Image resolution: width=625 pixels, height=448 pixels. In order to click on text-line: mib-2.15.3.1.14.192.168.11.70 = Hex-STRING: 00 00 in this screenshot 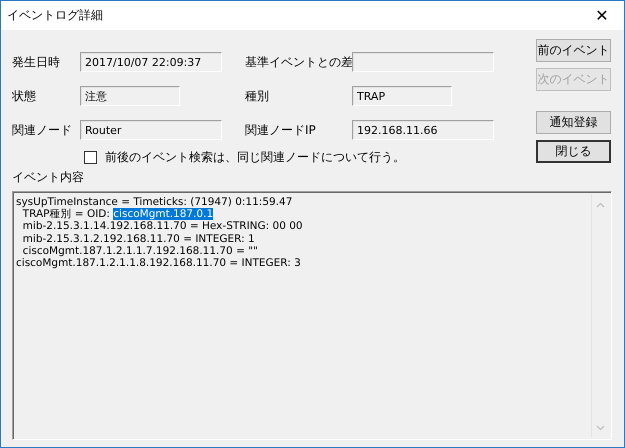, I will do `click(163, 226)`.